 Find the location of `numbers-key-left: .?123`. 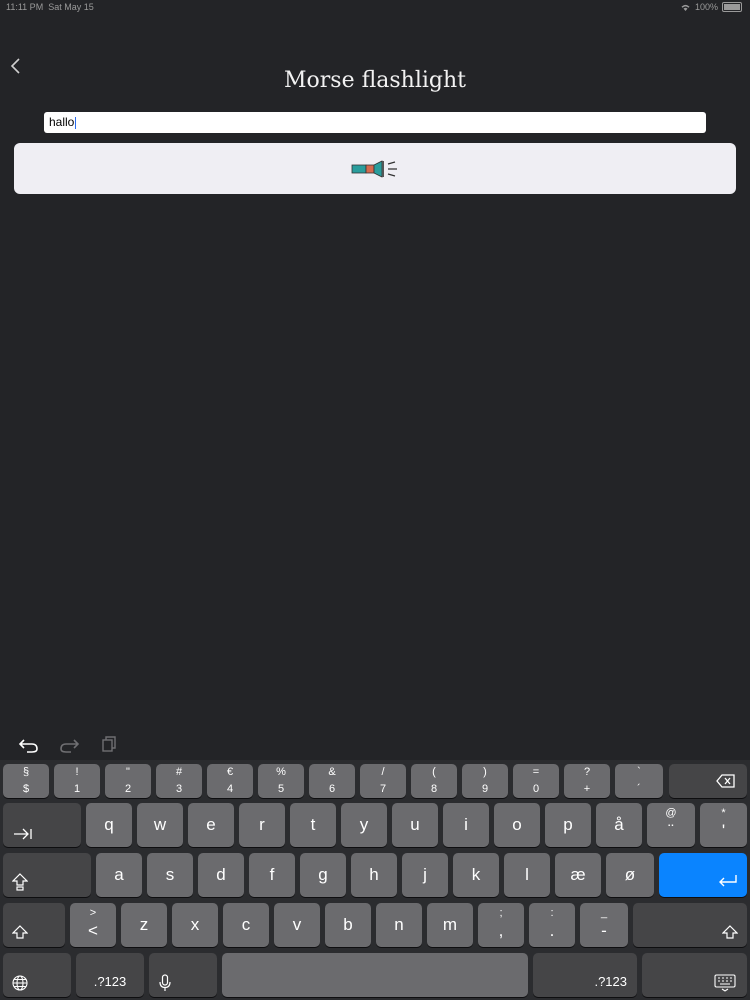

numbers-key-left: .?123 is located at coordinates (110, 975).